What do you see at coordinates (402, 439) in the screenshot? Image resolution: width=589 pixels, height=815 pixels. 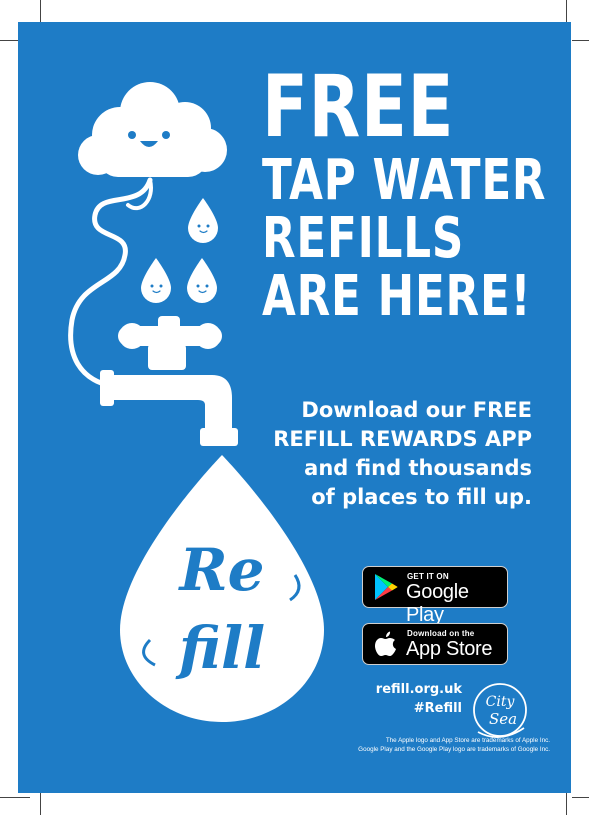 I see `blurb-line: REFILL REWARDS APP` at bounding box center [402, 439].